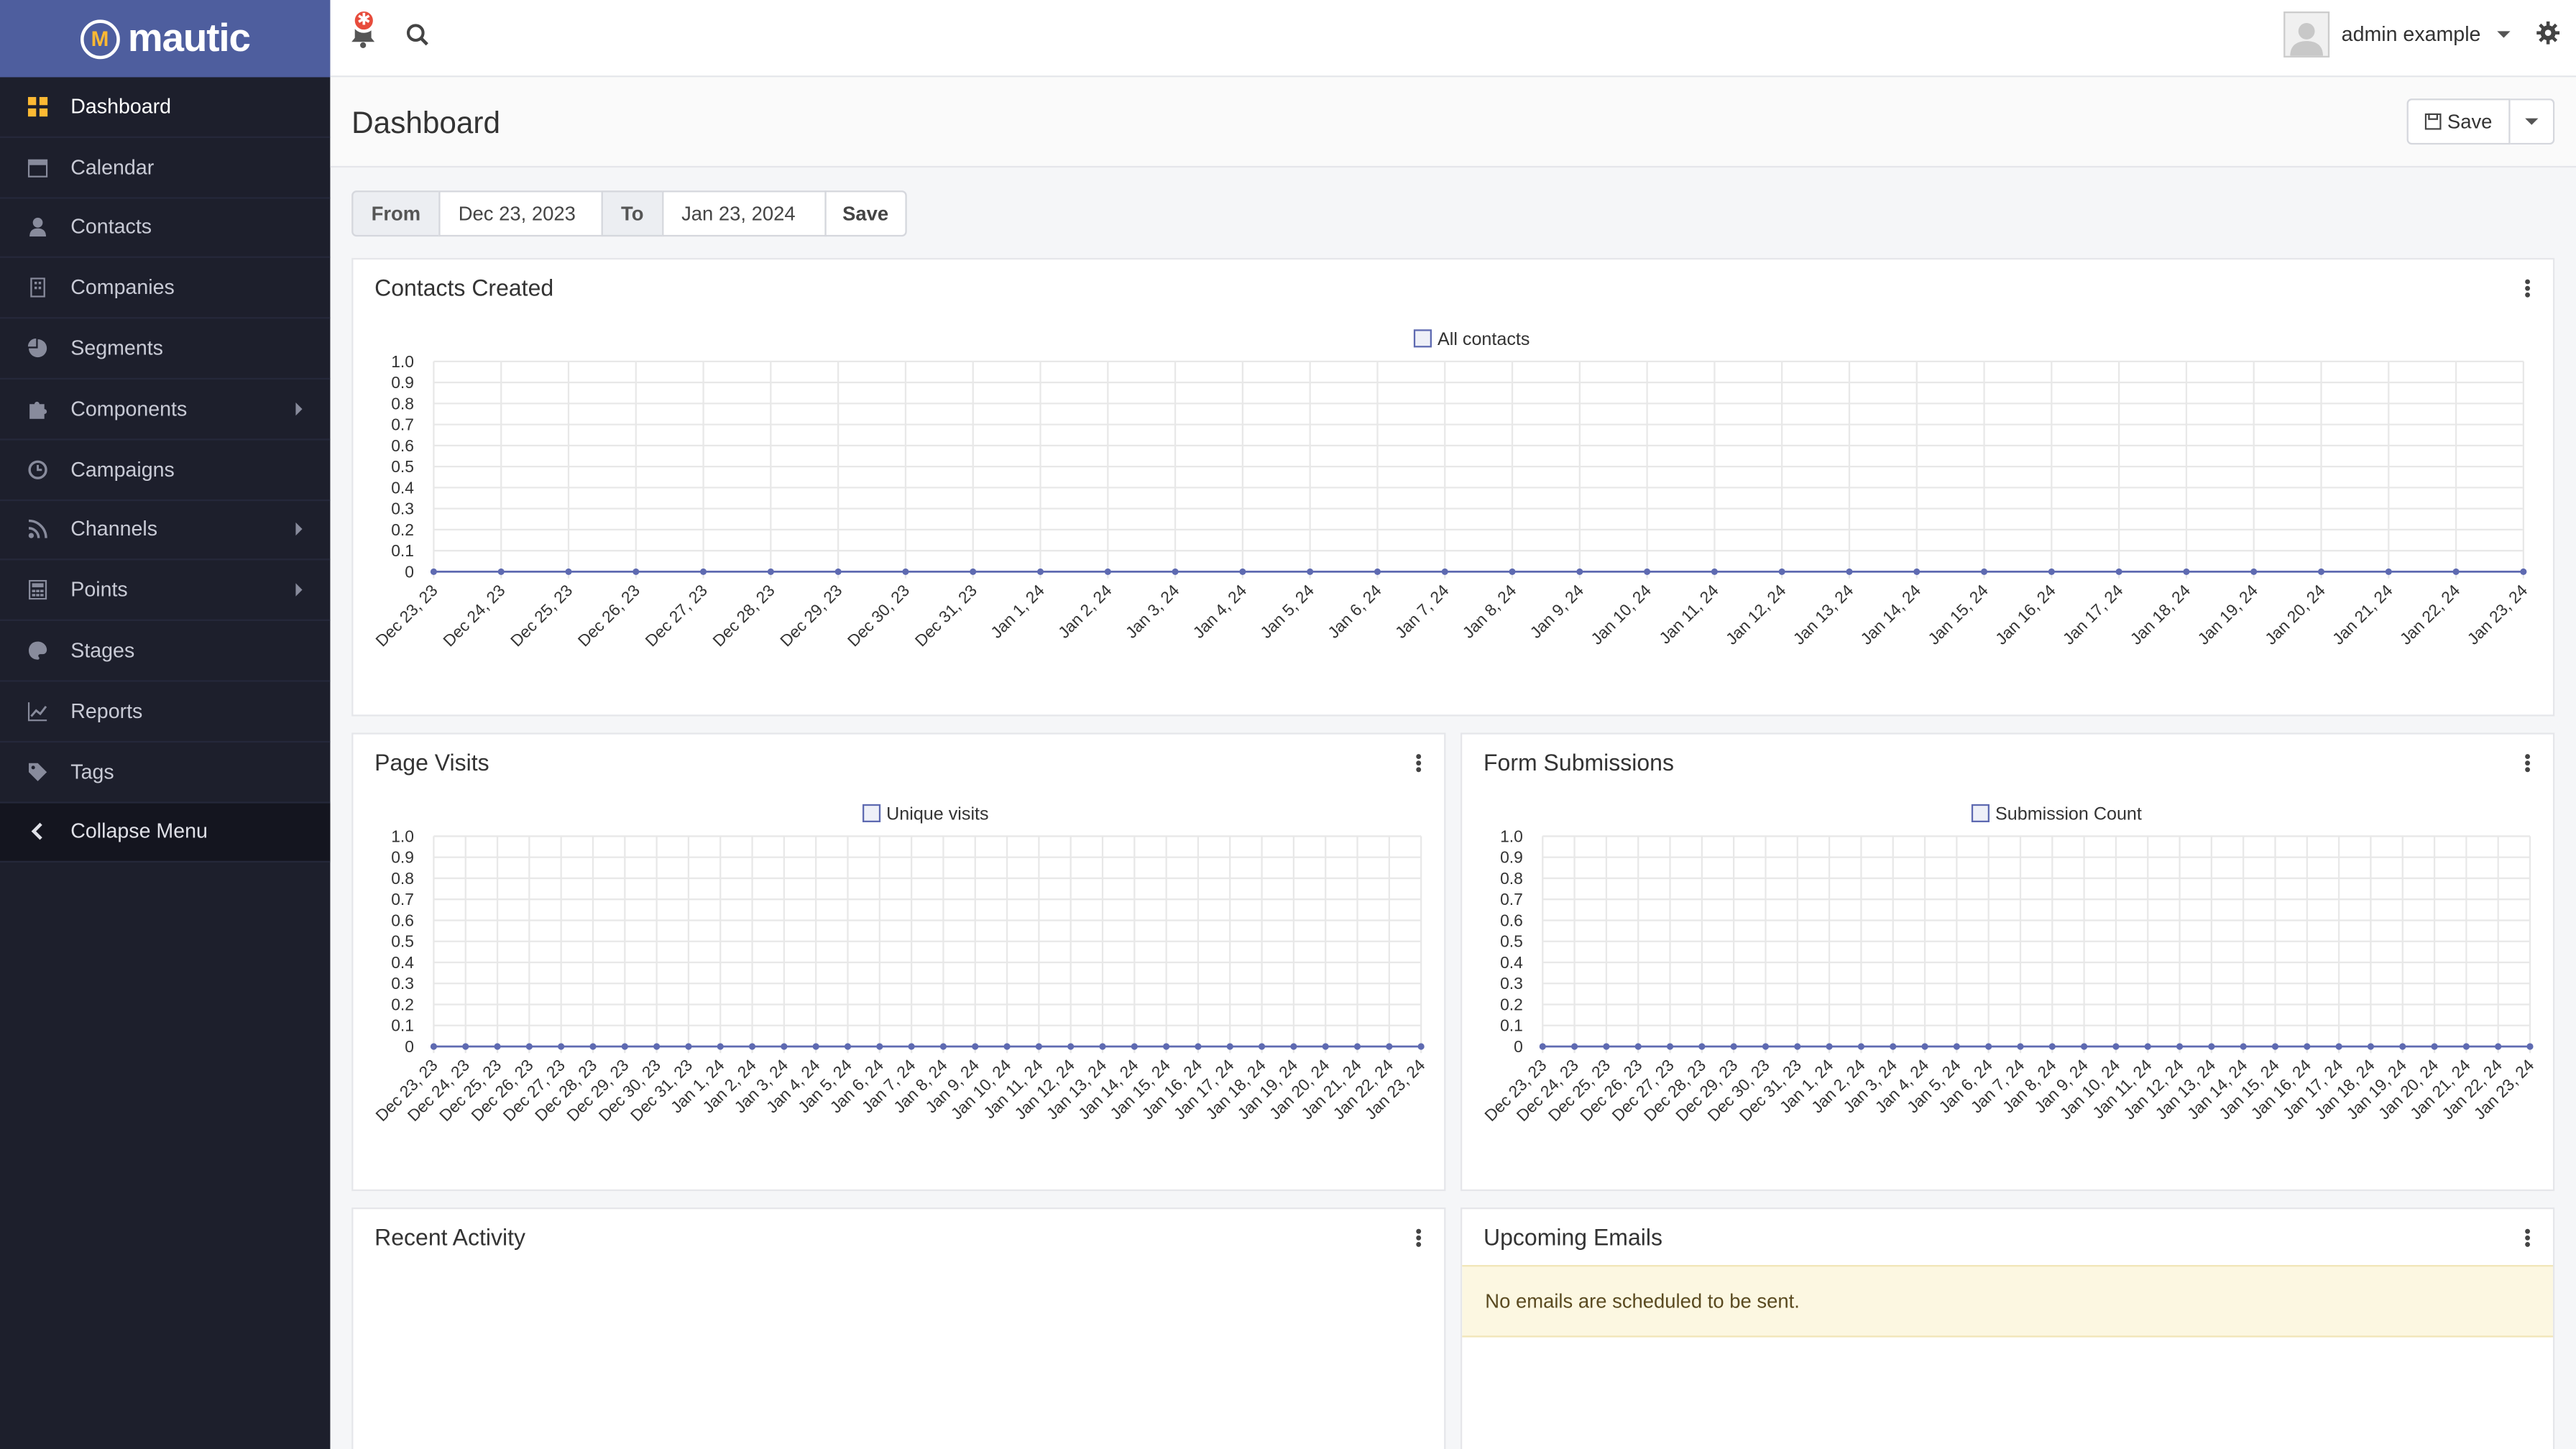 Image resolution: width=2576 pixels, height=1449 pixels. I want to click on sidebar-item-calendar: Calendar, so click(165, 168).